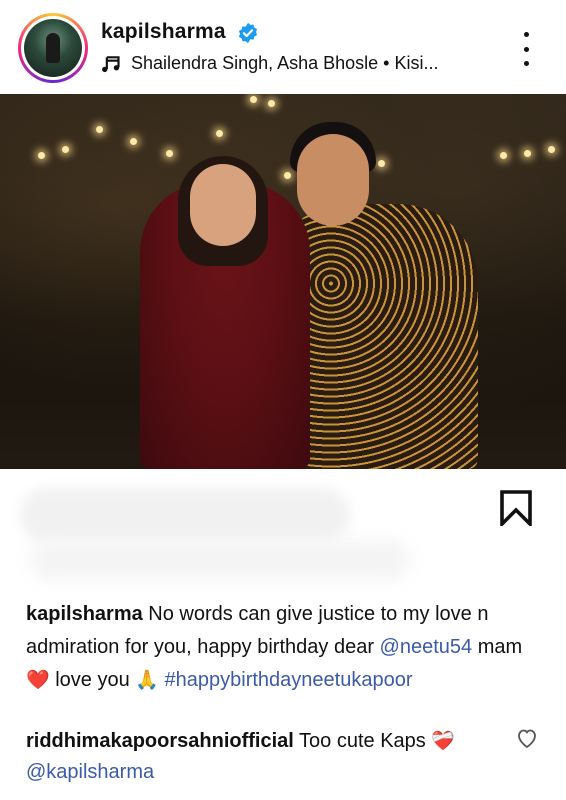 Image resolution: width=566 pixels, height=800 pixels. What do you see at coordinates (38, 680) in the screenshot?
I see `red-heart-emoji: ❤️` at bounding box center [38, 680].